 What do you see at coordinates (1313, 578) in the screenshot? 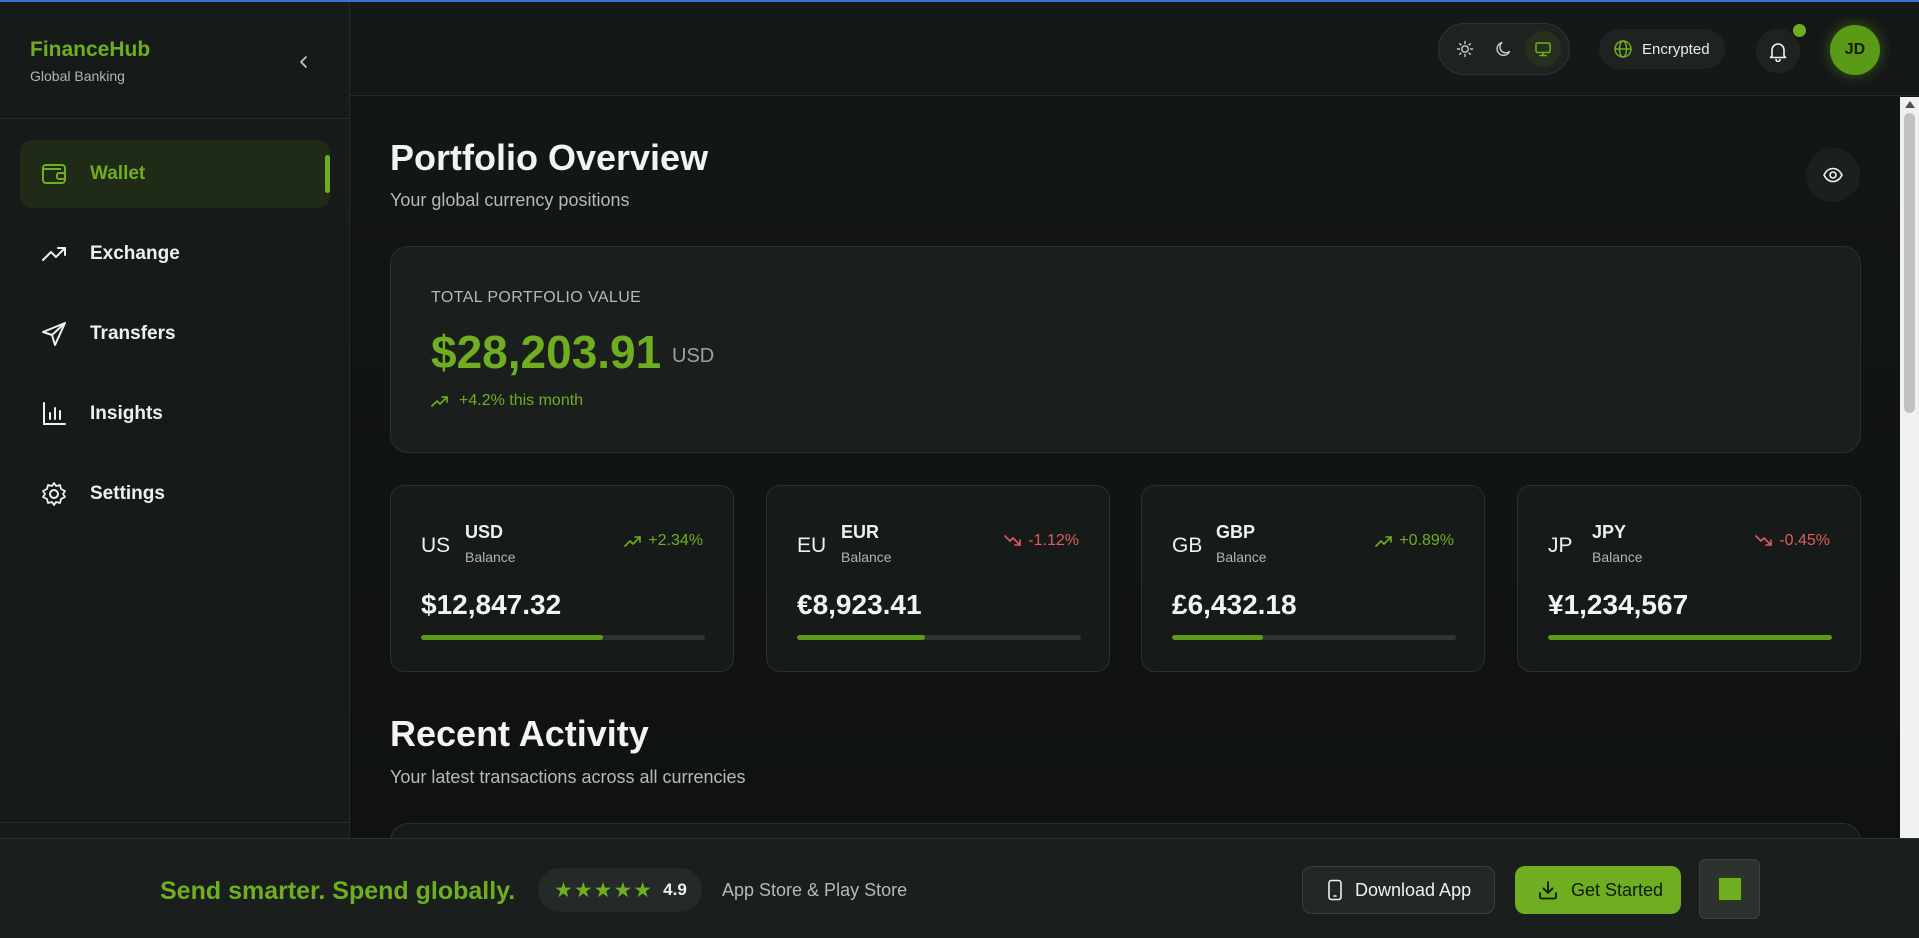
I see `currency-card-gbp: GB GBP Balance +0.89% £6,432.18` at bounding box center [1313, 578].